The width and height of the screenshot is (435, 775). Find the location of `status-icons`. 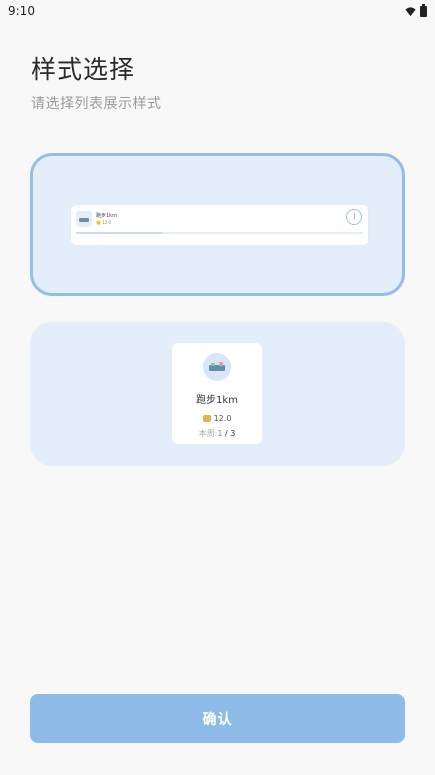

status-icons is located at coordinates (416, 10).